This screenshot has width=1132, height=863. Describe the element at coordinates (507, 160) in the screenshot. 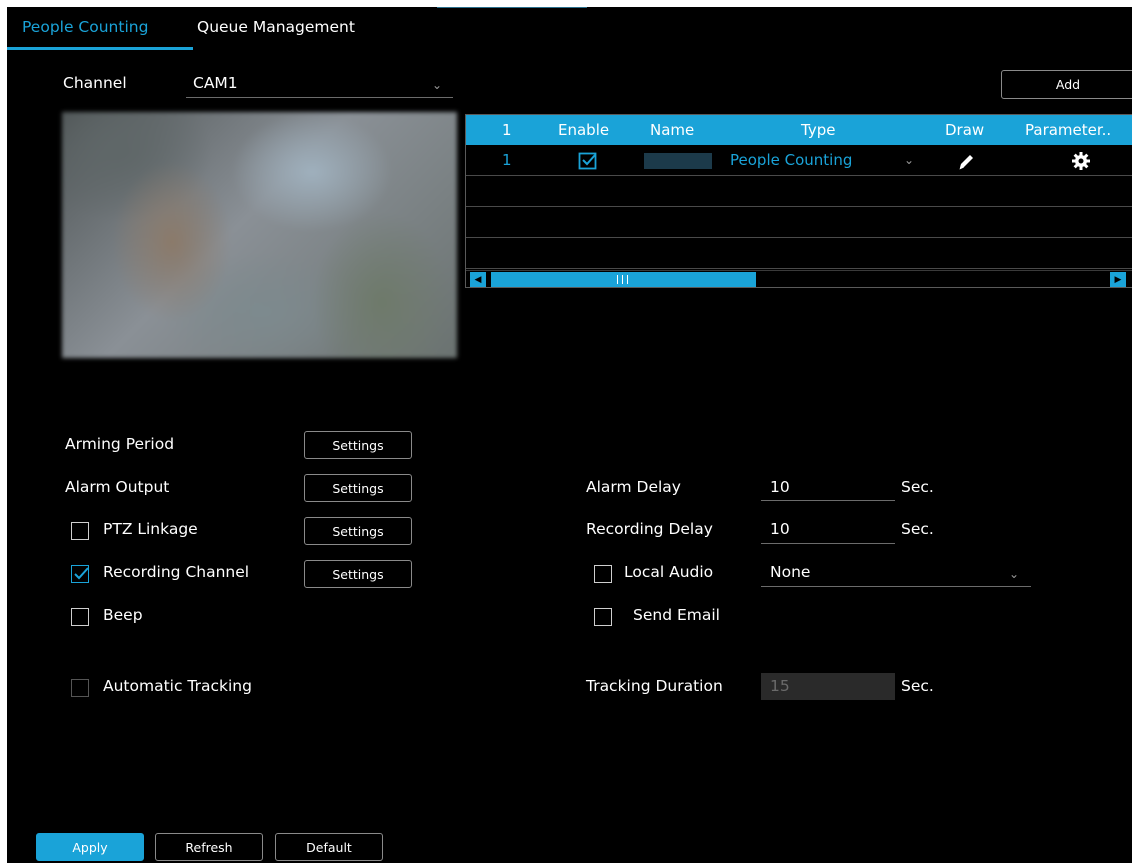

I see `row-index: 1` at that location.